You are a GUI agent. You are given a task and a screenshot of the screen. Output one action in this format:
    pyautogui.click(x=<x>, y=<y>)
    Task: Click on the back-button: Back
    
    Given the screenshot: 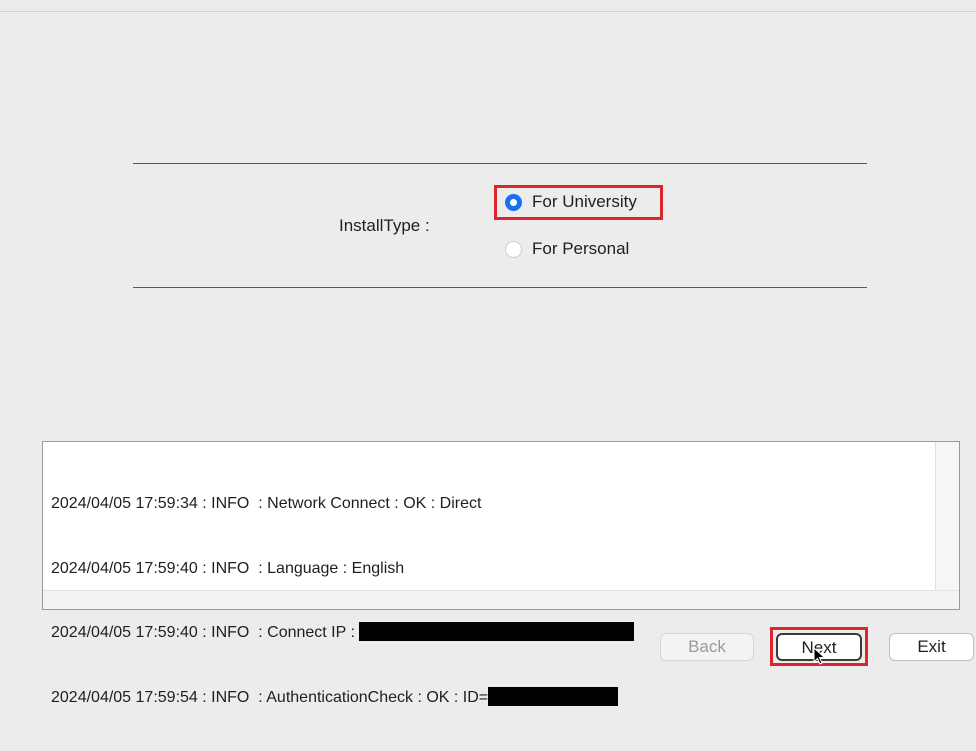 What is the action you would take?
    pyautogui.click(x=707, y=647)
    